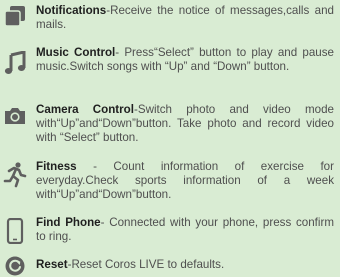 The image size is (340, 277). I want to click on feature-title: Camera Control, so click(85, 109).